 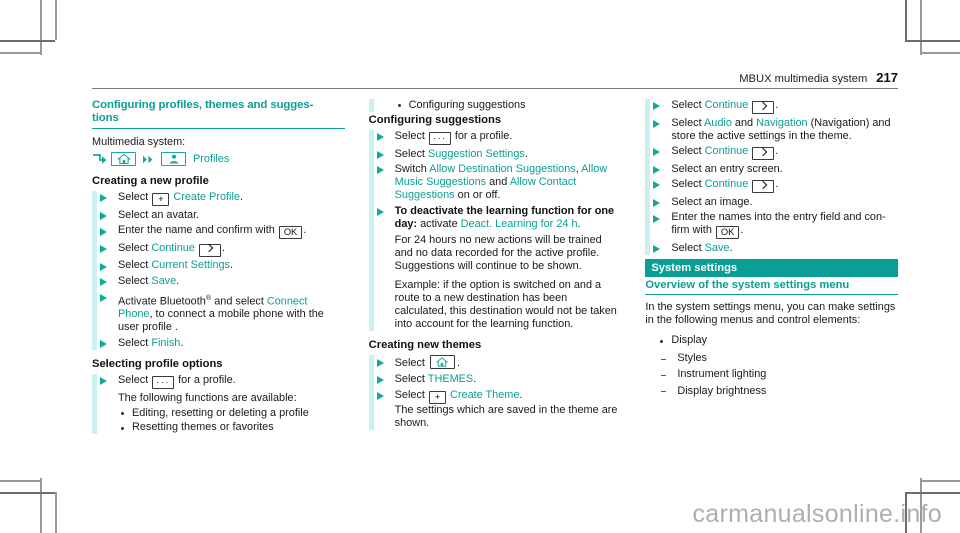 I want to click on link-create-profile: Create Profile, so click(x=206, y=197).